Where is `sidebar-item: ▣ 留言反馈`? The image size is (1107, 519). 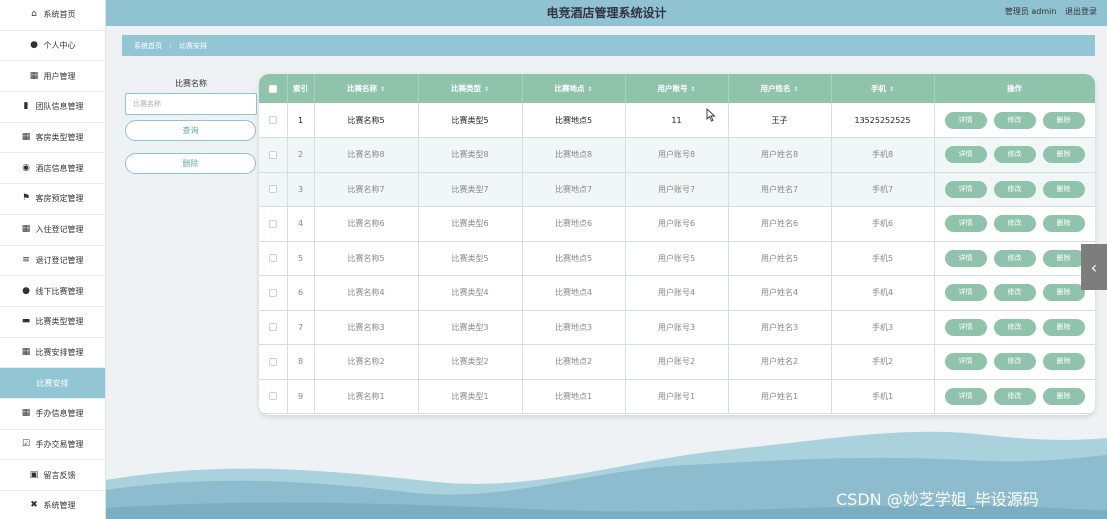 sidebar-item: ▣ 留言反馈 is located at coordinates (52, 475).